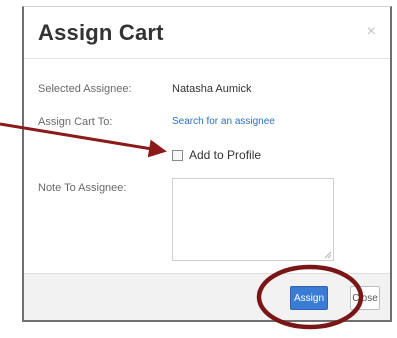  I want to click on note-to-assignee-textarea, so click(253, 219).